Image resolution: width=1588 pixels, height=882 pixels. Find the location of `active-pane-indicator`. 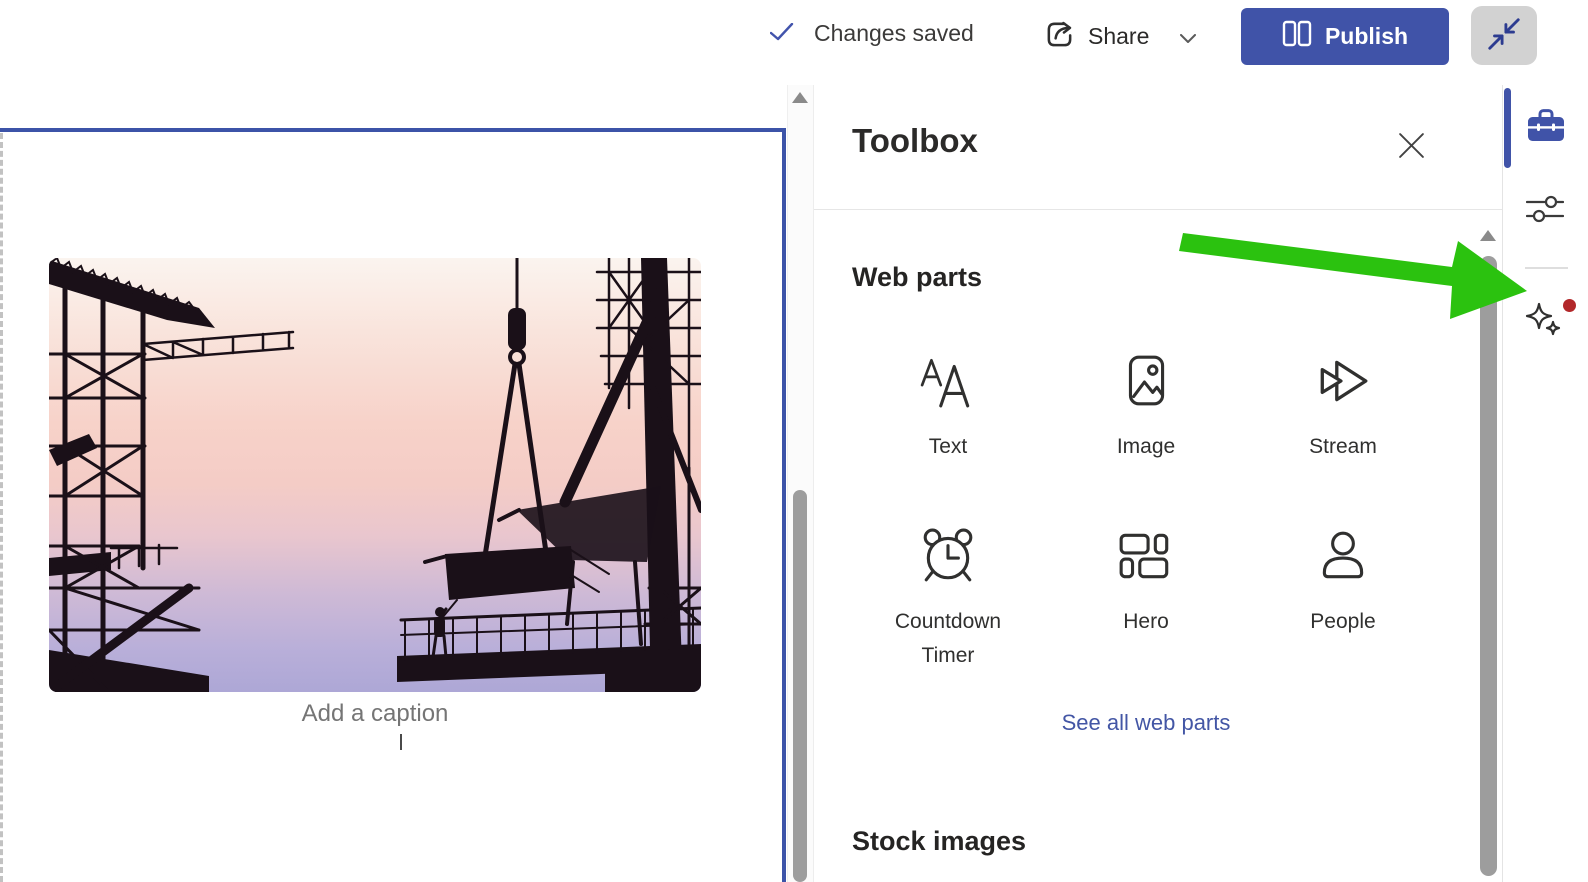

active-pane-indicator is located at coordinates (1507, 128).